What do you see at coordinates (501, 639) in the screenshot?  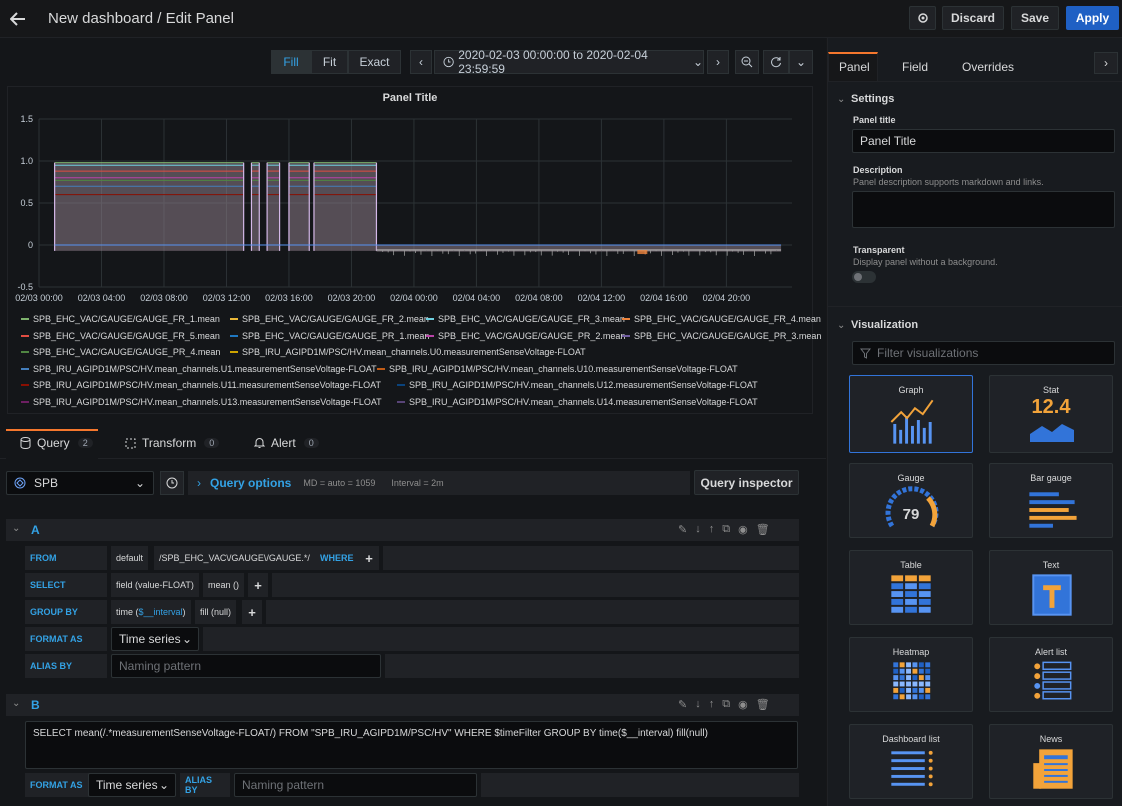 I see `format-row-filler` at bounding box center [501, 639].